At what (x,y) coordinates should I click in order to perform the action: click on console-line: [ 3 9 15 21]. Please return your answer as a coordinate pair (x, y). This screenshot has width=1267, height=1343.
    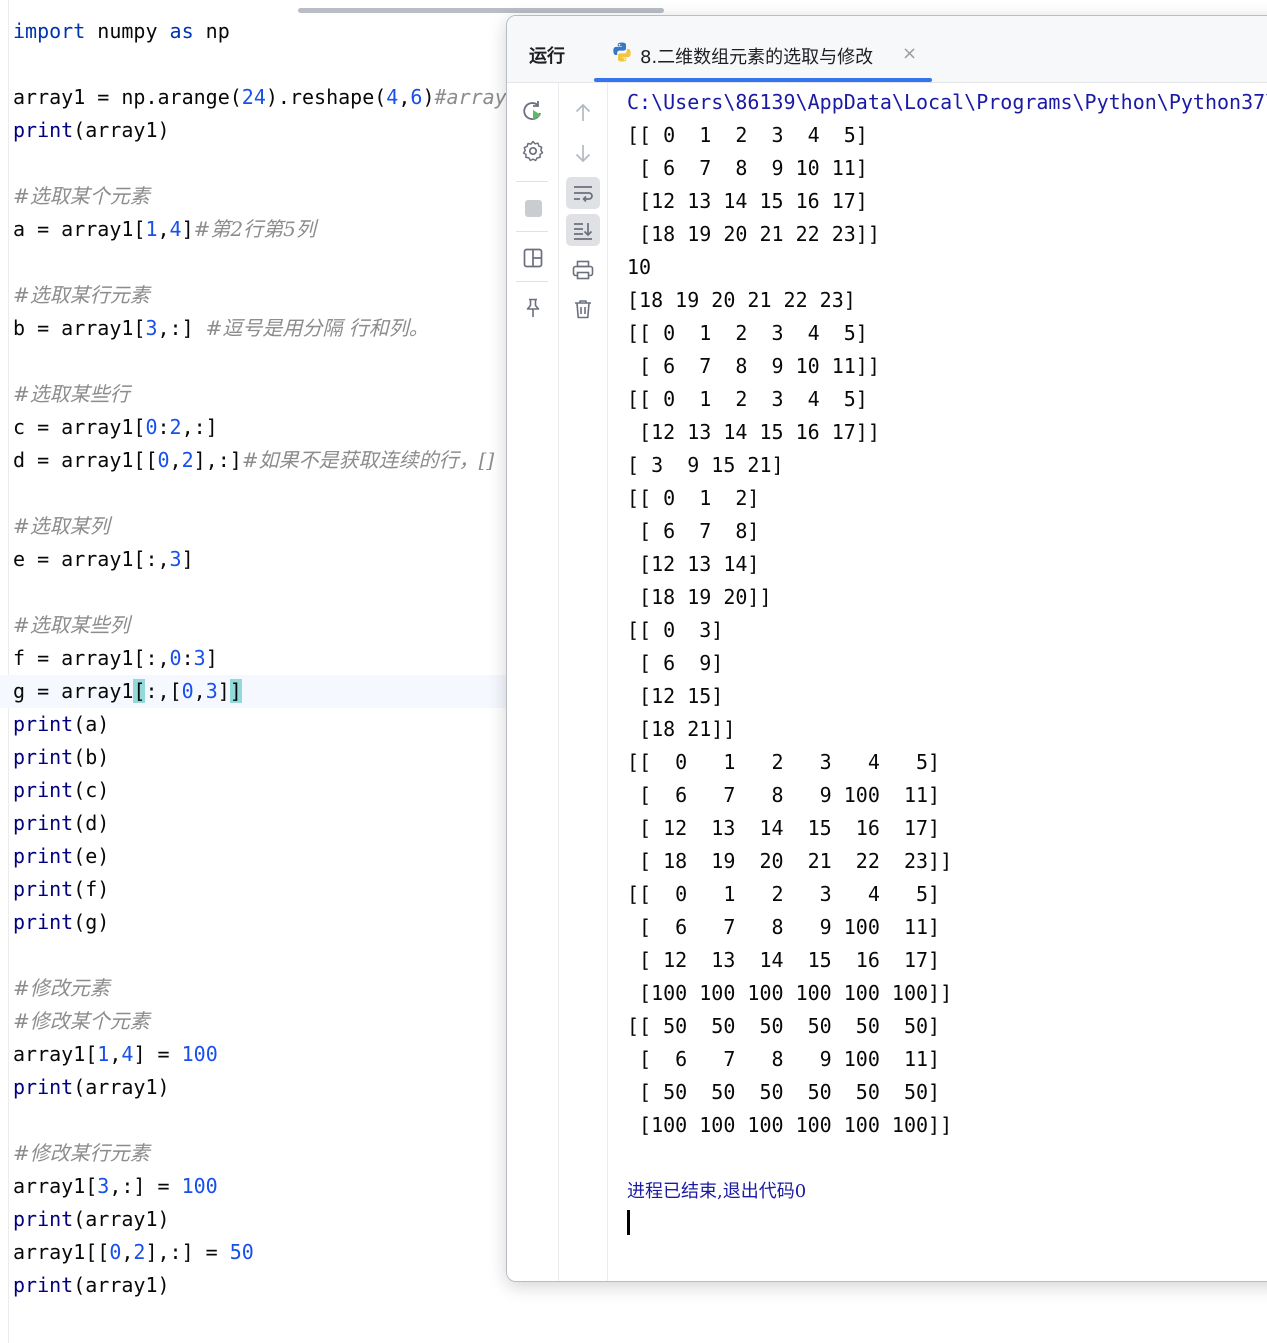
    Looking at the image, I should click on (705, 465).